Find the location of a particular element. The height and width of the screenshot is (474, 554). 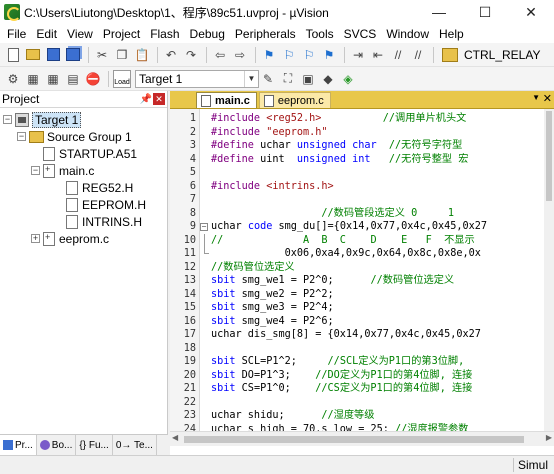

tree-item-startup: STARTUP.A51 is located at coordinates (83, 153).